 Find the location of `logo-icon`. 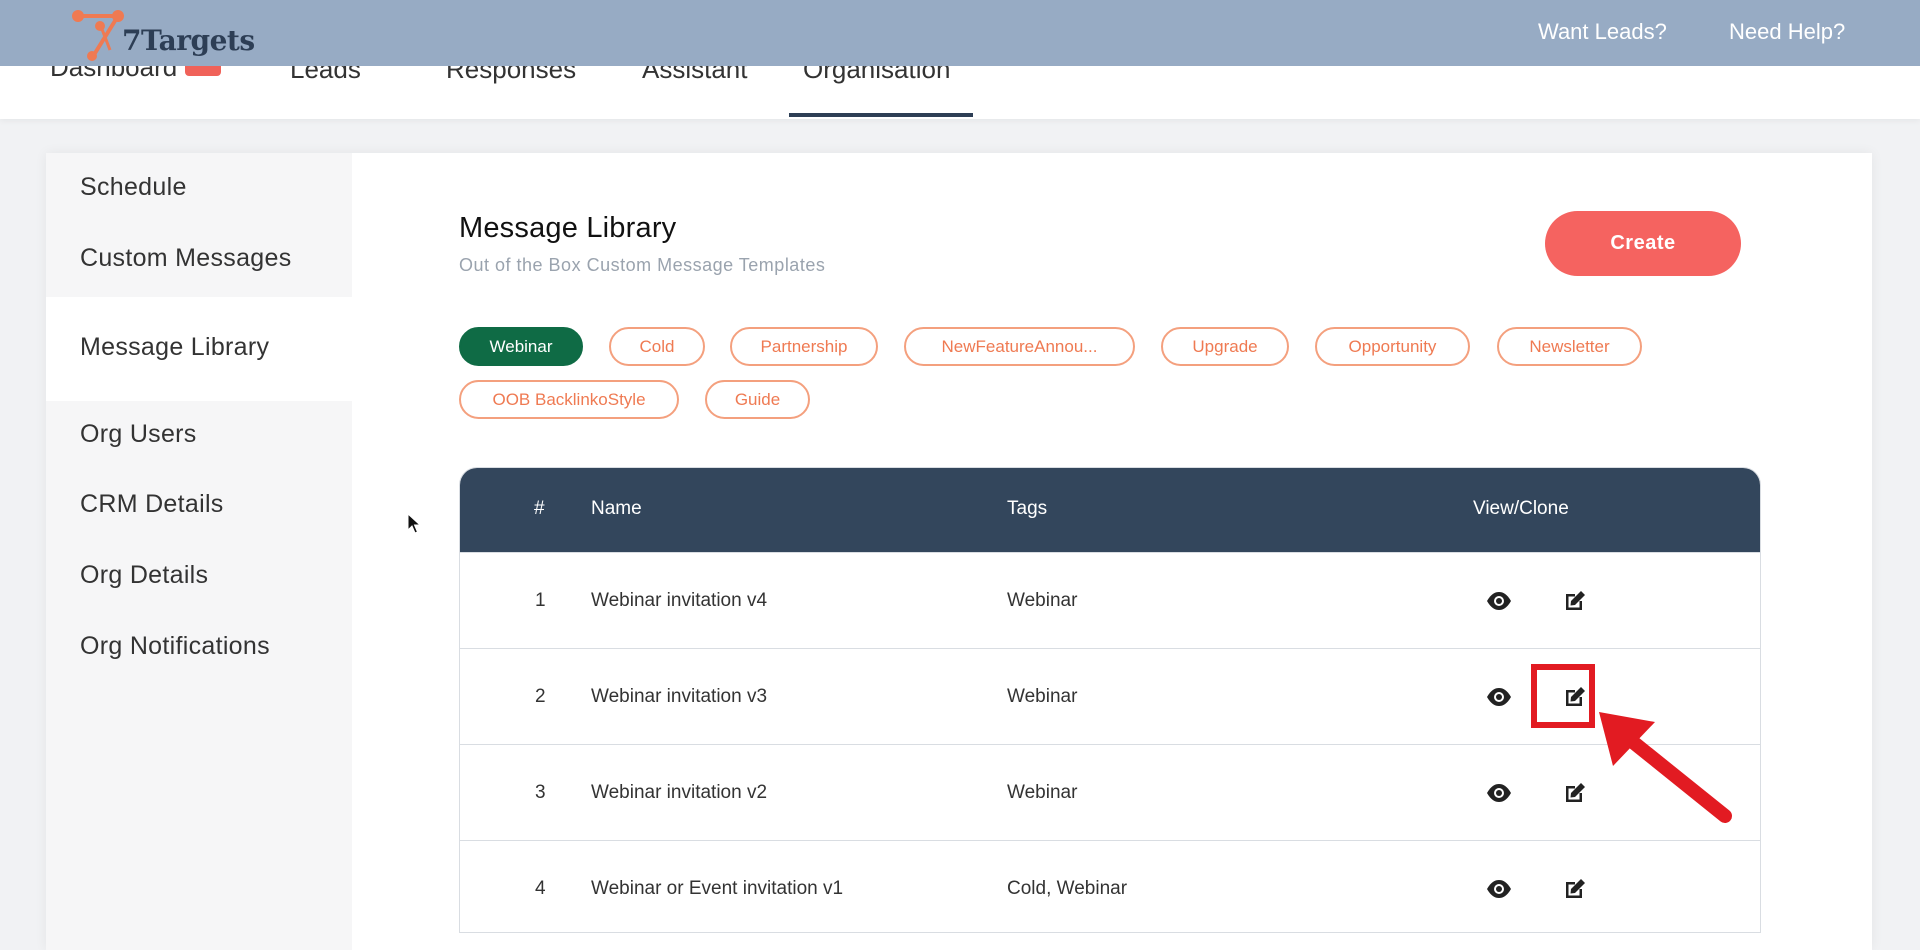

logo-icon is located at coordinates (98, 35).